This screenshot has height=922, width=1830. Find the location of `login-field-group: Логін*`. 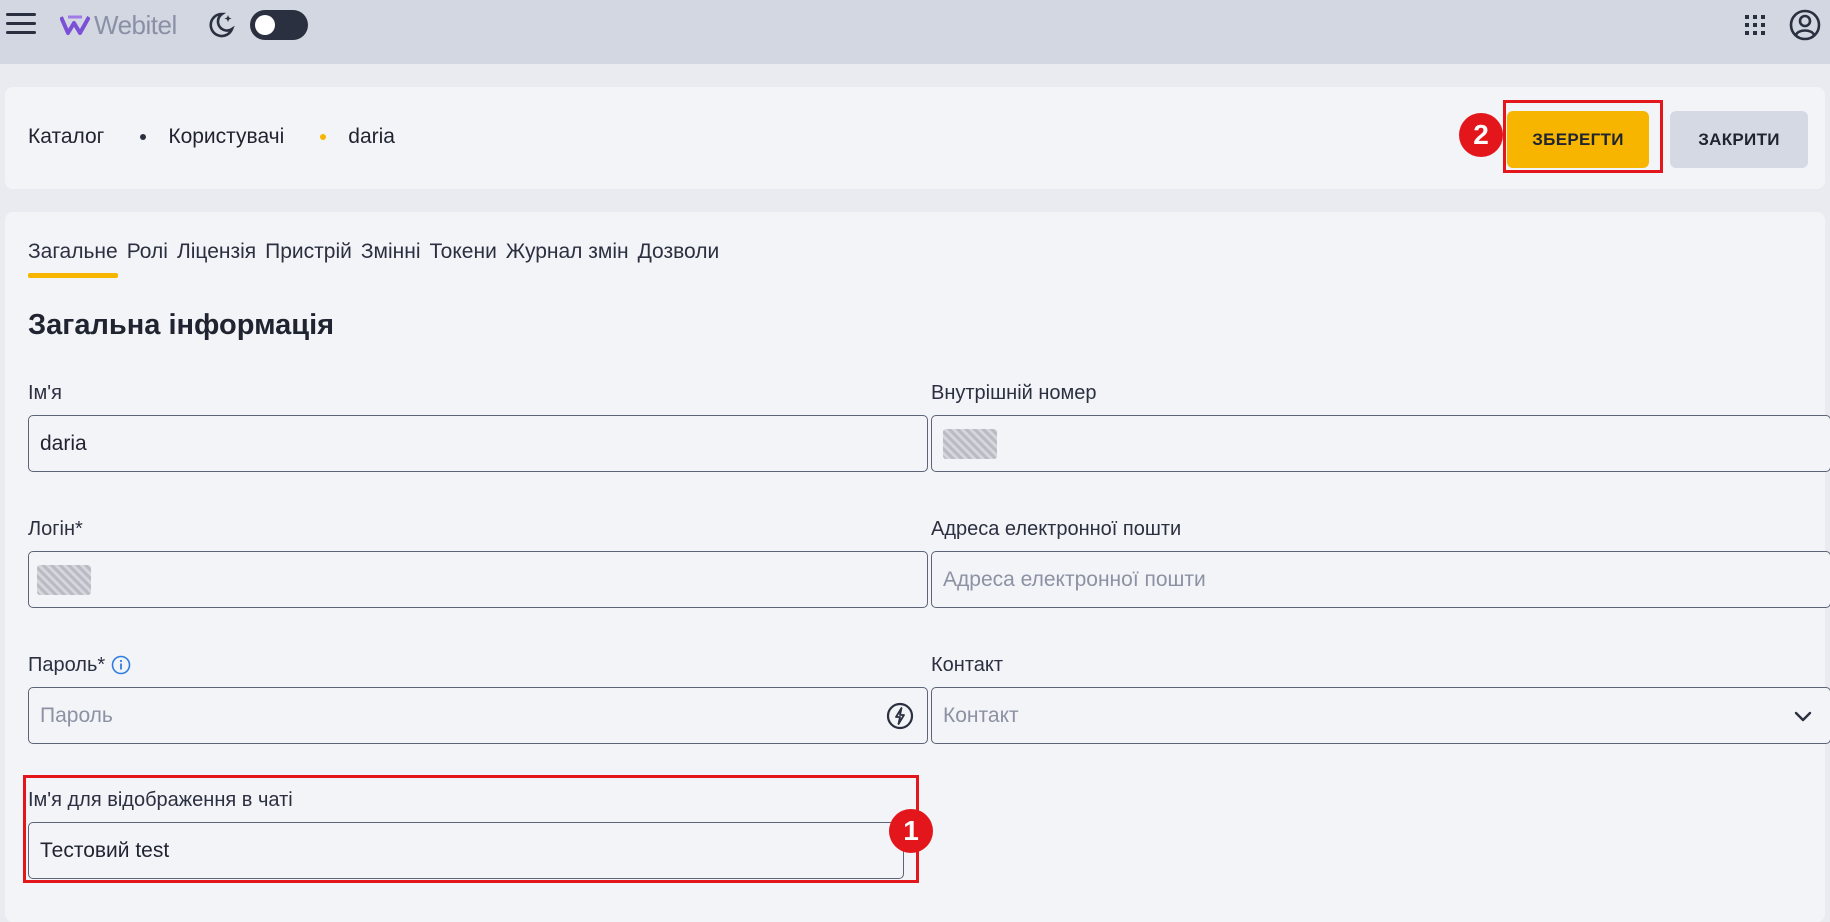

login-field-group: Логін* is located at coordinates (478, 561).